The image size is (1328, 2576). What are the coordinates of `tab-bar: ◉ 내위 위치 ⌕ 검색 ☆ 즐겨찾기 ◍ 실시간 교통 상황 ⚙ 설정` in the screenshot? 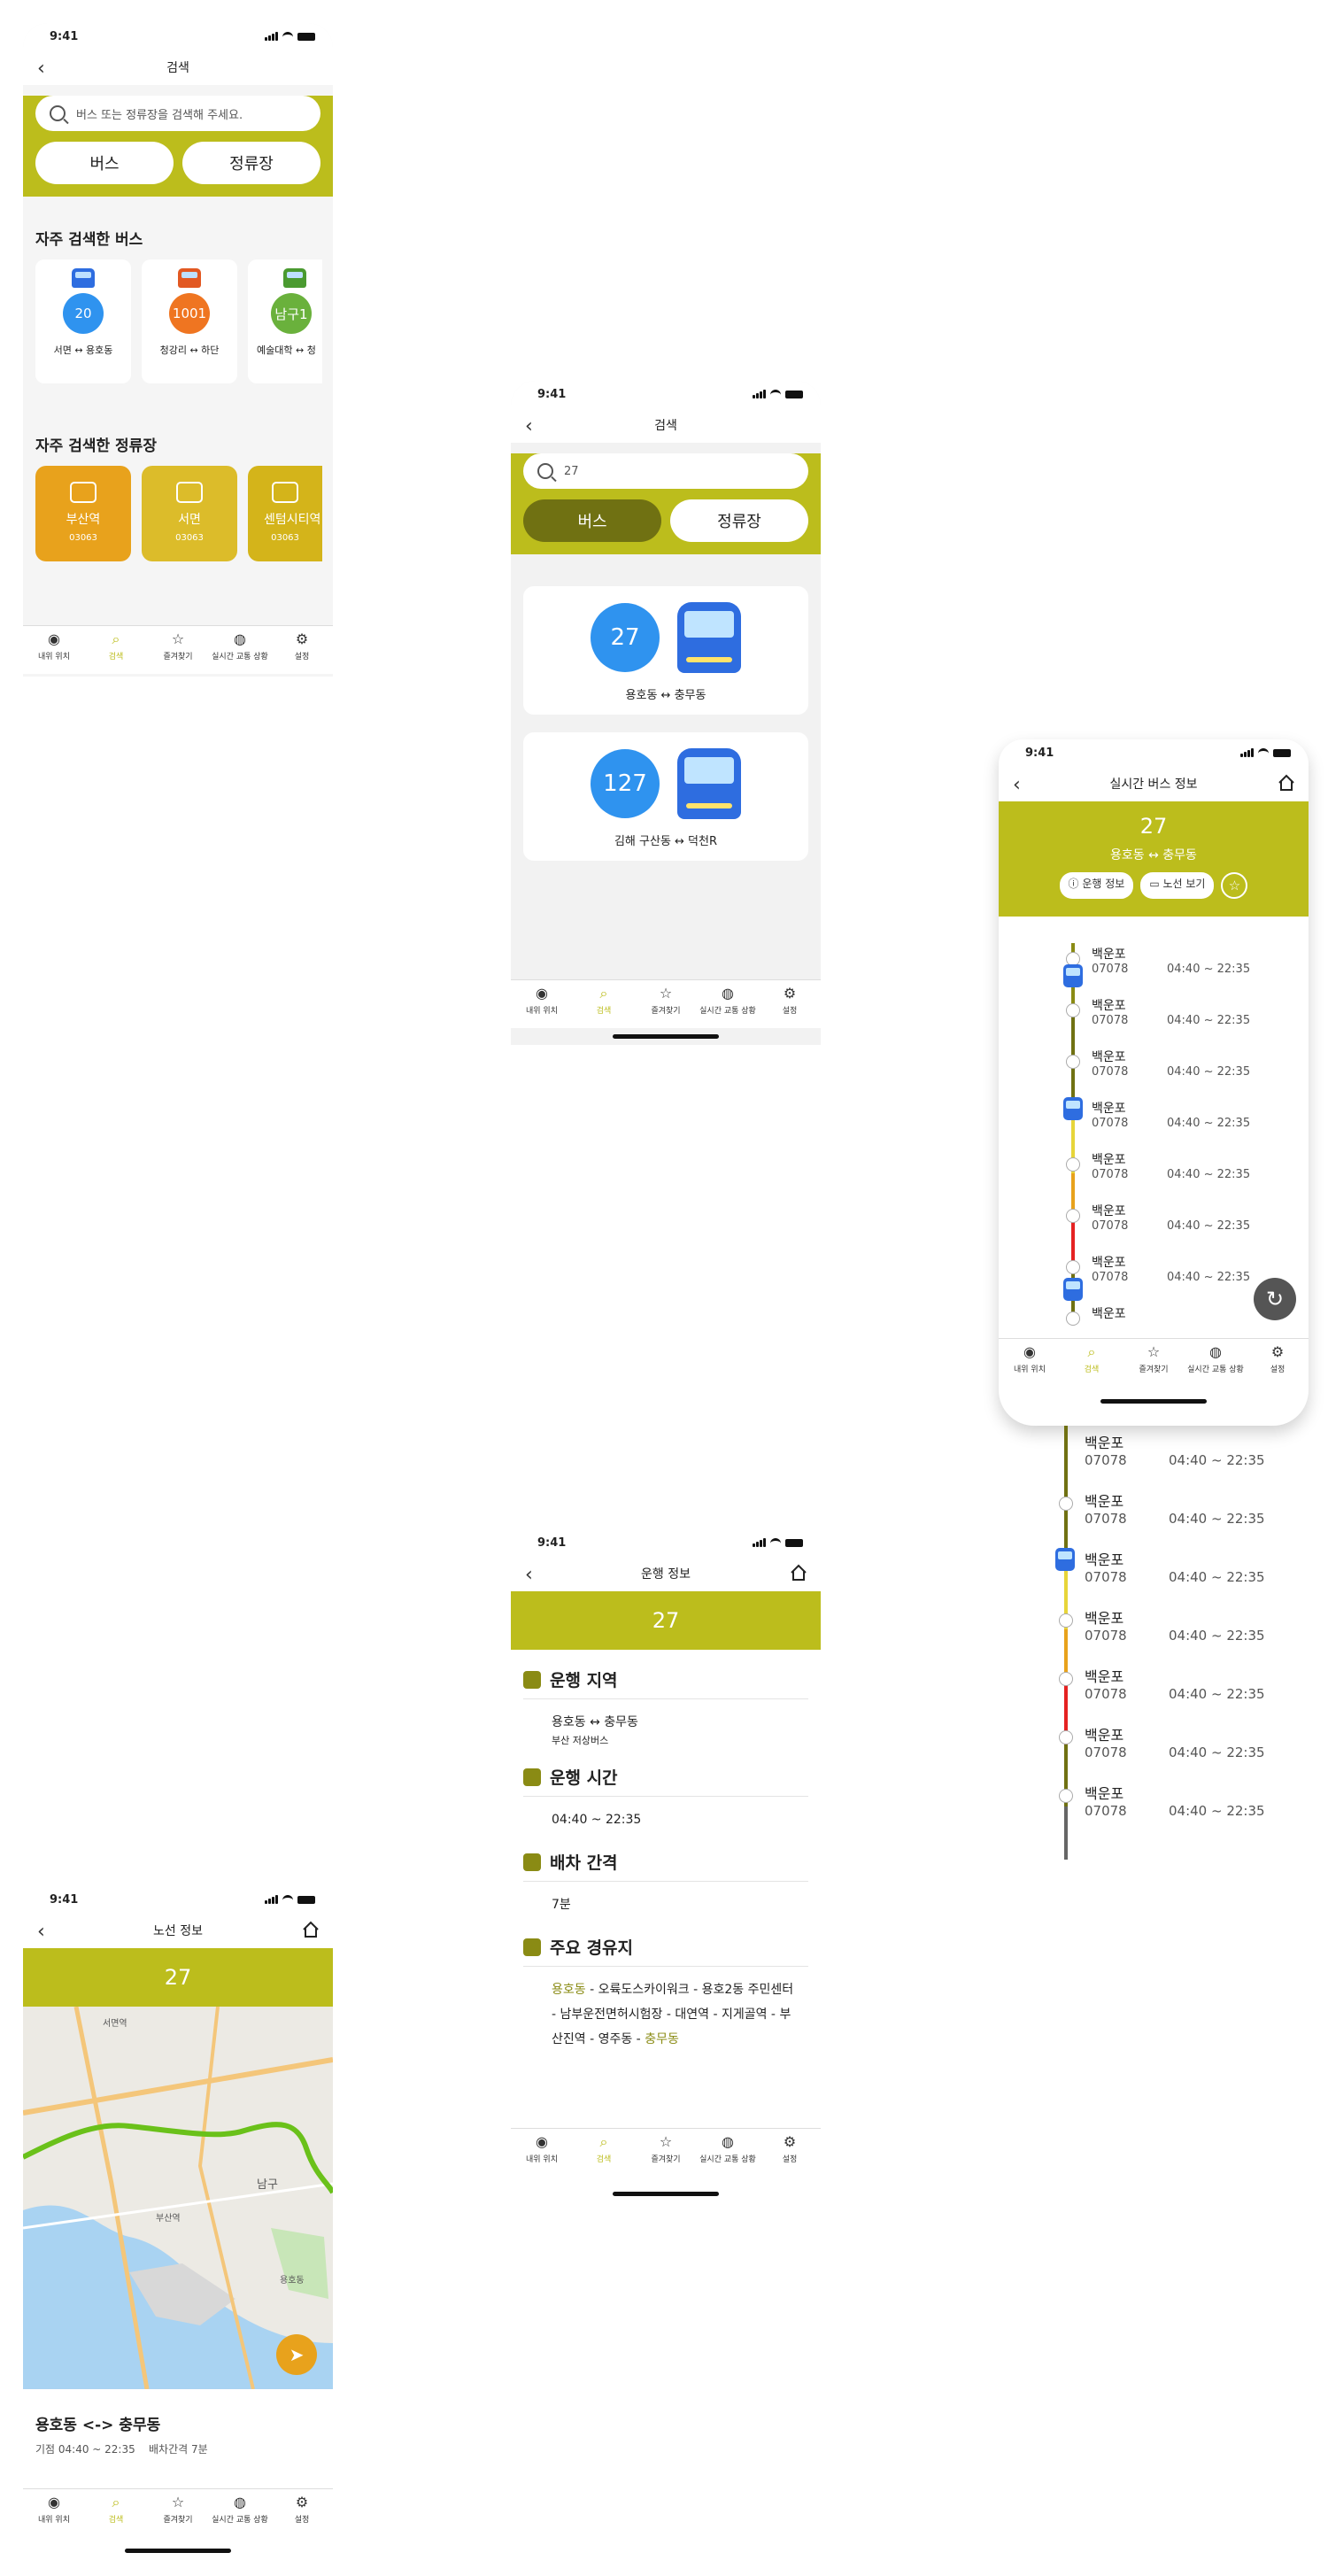 It's located at (666, 1003).